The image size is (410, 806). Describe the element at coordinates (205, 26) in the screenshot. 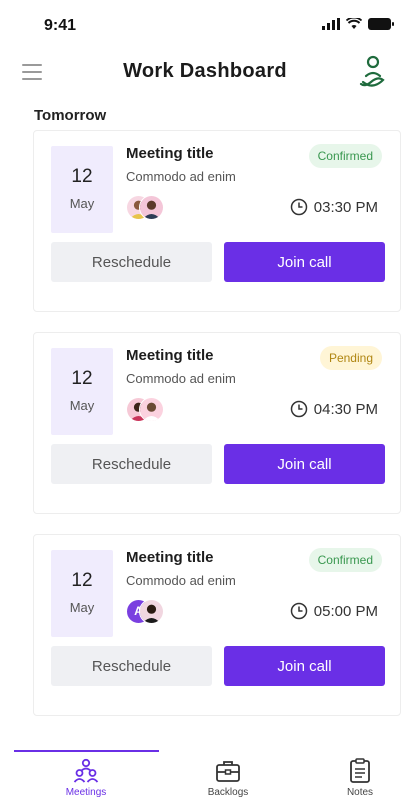

I see `status-bar: 9:41` at that location.